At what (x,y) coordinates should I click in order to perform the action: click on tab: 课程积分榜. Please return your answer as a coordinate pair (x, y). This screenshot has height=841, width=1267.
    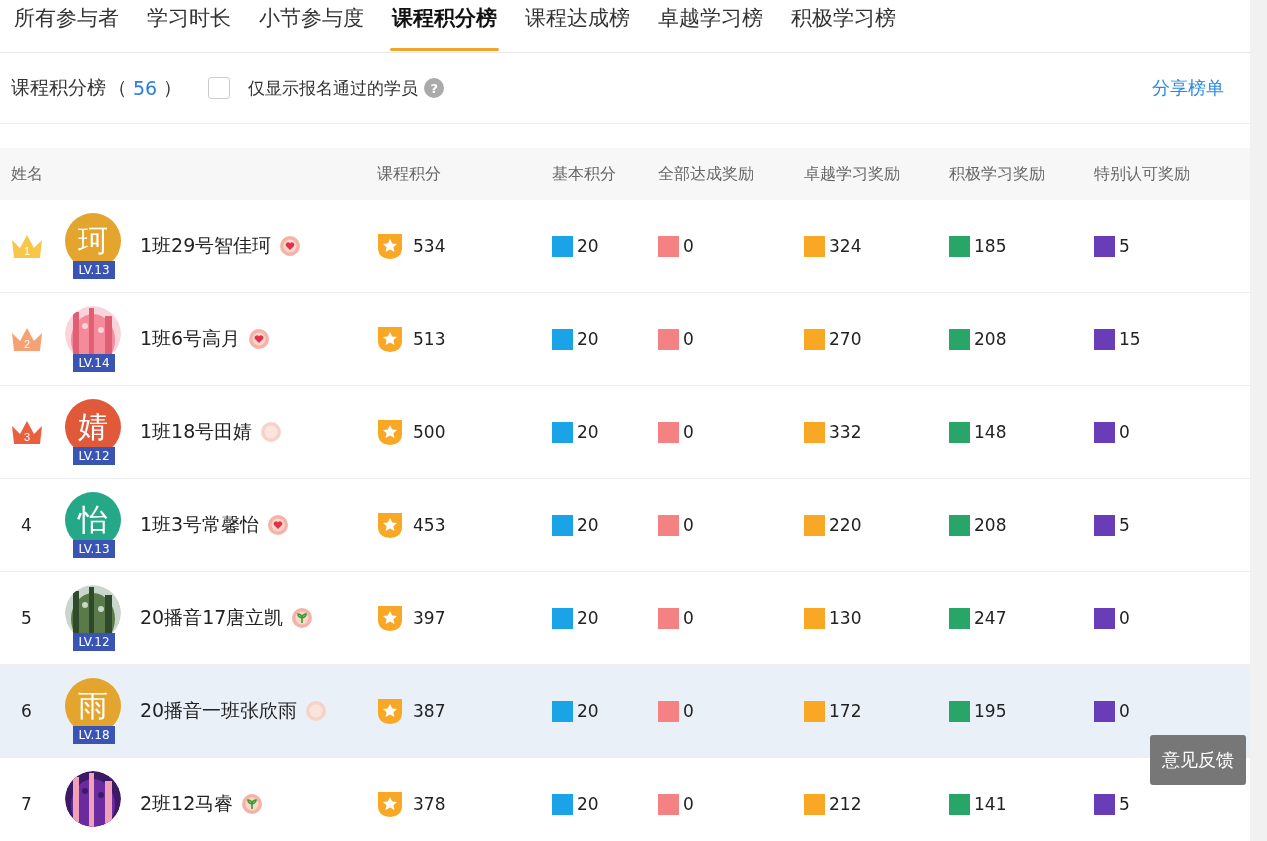
    Looking at the image, I should click on (444, 26).